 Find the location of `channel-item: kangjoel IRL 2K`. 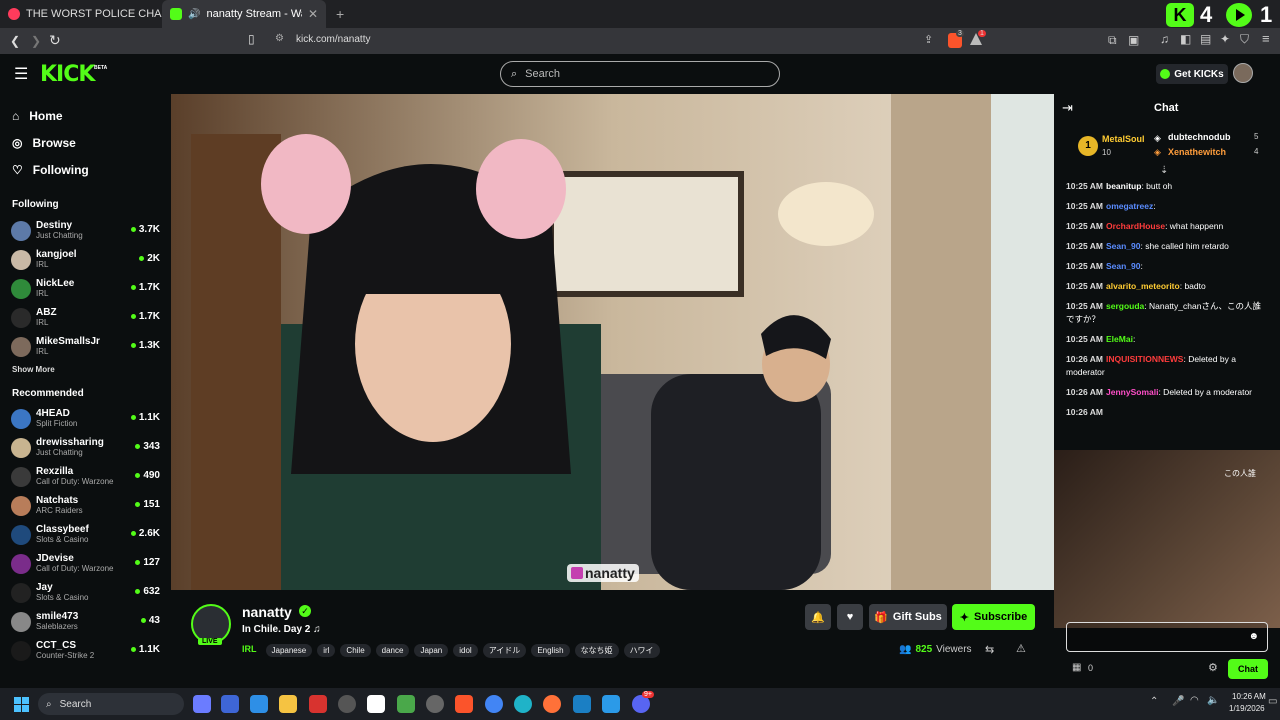

channel-item: kangjoel IRL 2K is located at coordinates (85, 259).